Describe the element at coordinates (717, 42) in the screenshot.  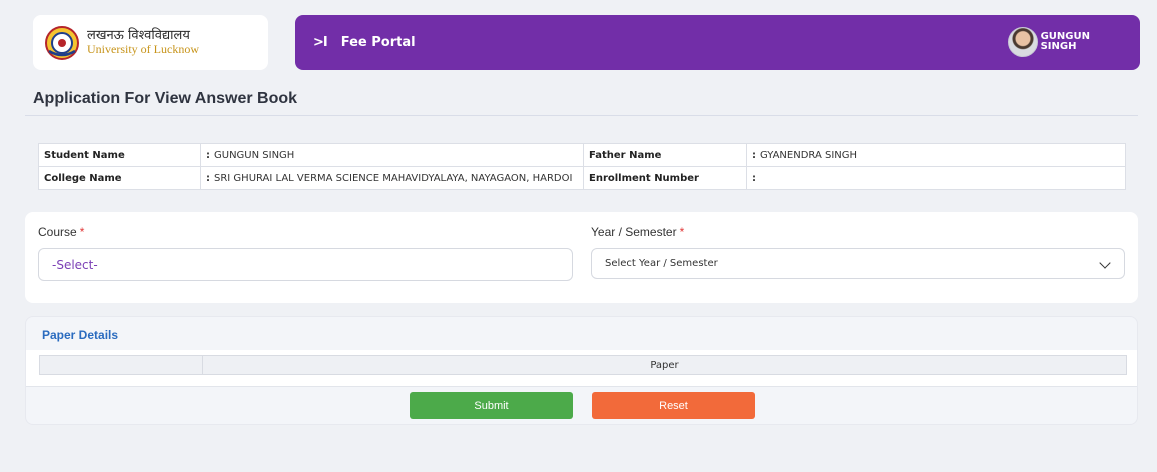
I see `top-navbar: >I Fee Portal GUNGUN SINGH` at that location.